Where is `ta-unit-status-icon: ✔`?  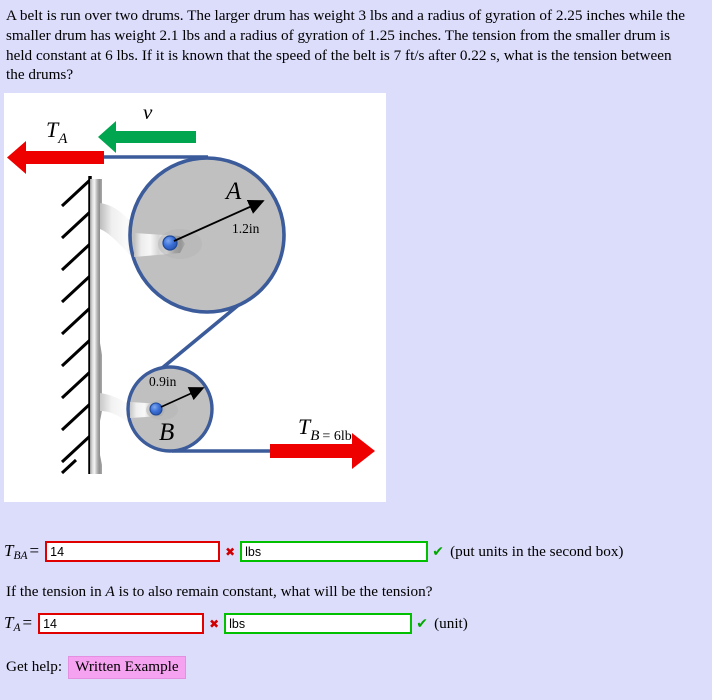 ta-unit-status-icon: ✔ is located at coordinates (422, 623).